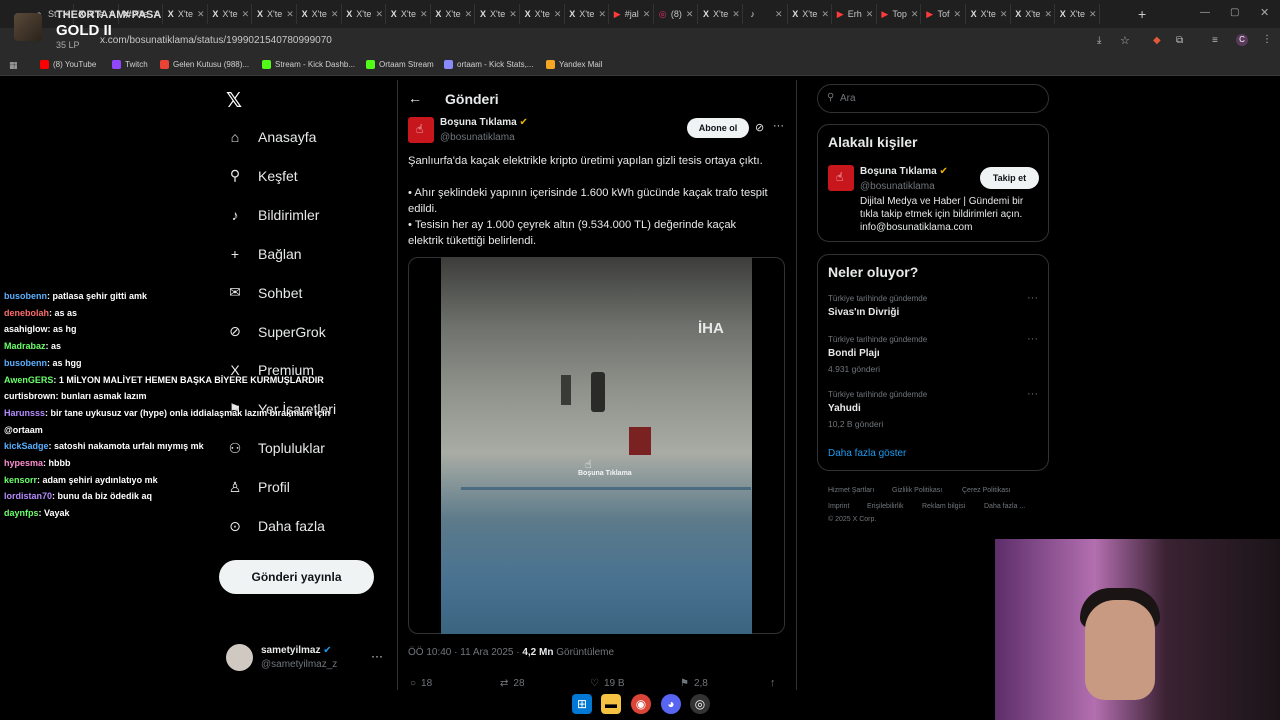 This screenshot has height=720, width=1280. Describe the element at coordinates (21, 513) in the screenshot. I see `chat-username: daynfps` at that location.